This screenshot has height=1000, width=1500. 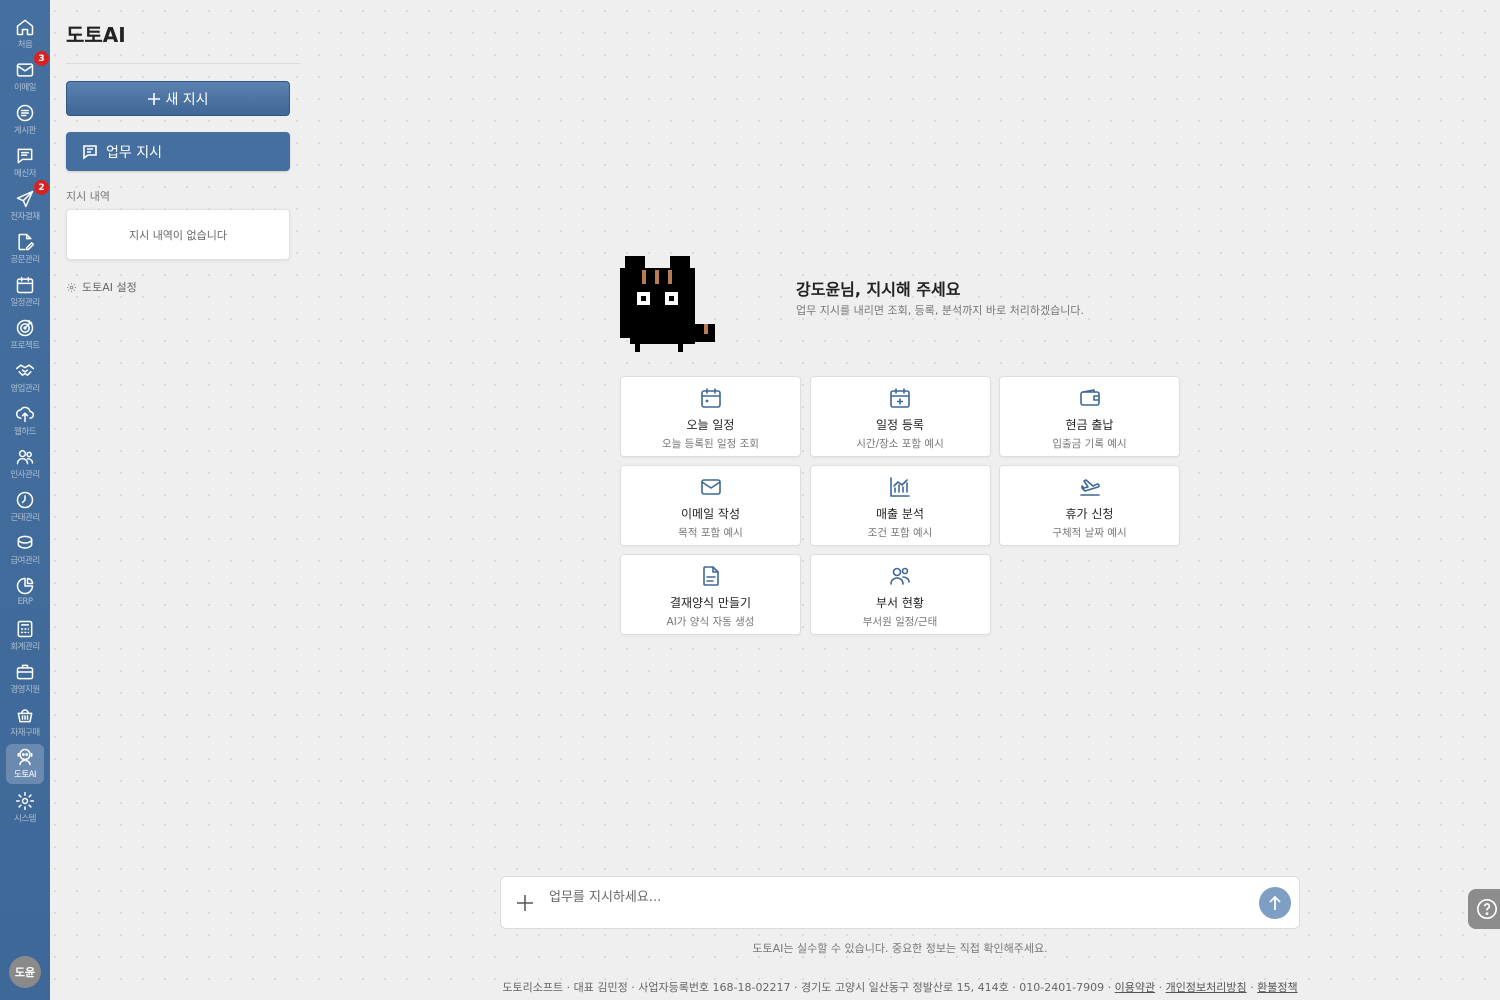 What do you see at coordinates (904, 897) in the screenshot?
I see `instruction-input` at bounding box center [904, 897].